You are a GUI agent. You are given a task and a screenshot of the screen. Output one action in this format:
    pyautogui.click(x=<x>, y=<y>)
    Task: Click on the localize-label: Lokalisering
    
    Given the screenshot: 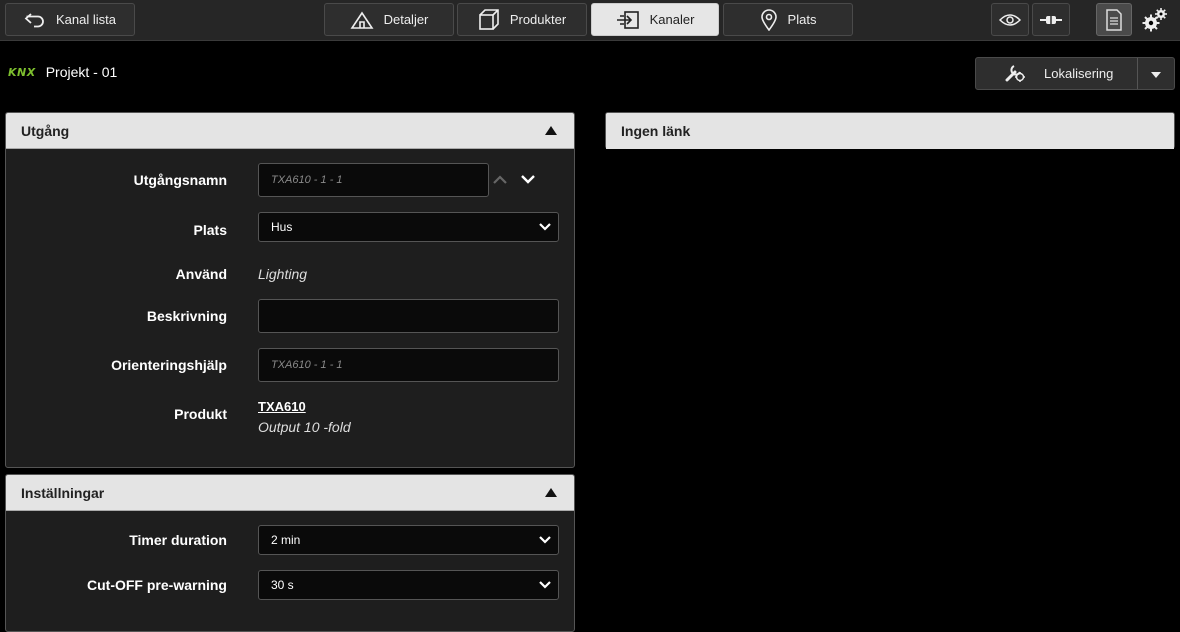 What is the action you would take?
    pyautogui.click(x=1079, y=73)
    